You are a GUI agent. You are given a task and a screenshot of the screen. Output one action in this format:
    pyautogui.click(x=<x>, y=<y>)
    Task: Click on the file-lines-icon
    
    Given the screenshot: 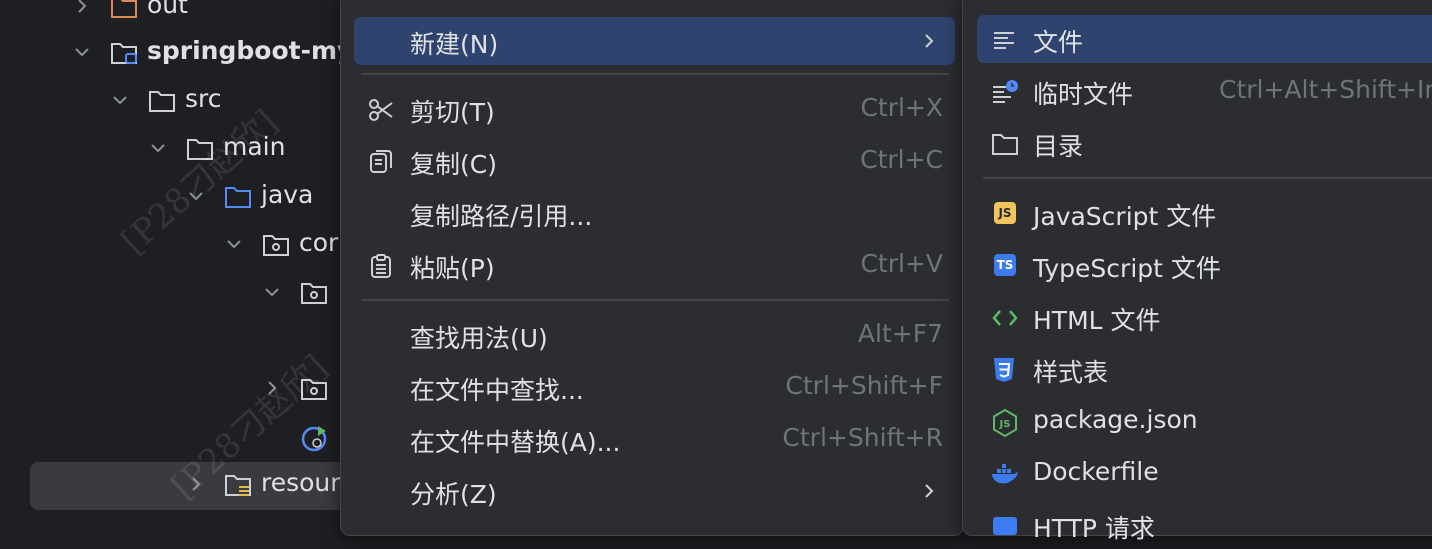 What is the action you would take?
    pyautogui.click(x=1004, y=40)
    